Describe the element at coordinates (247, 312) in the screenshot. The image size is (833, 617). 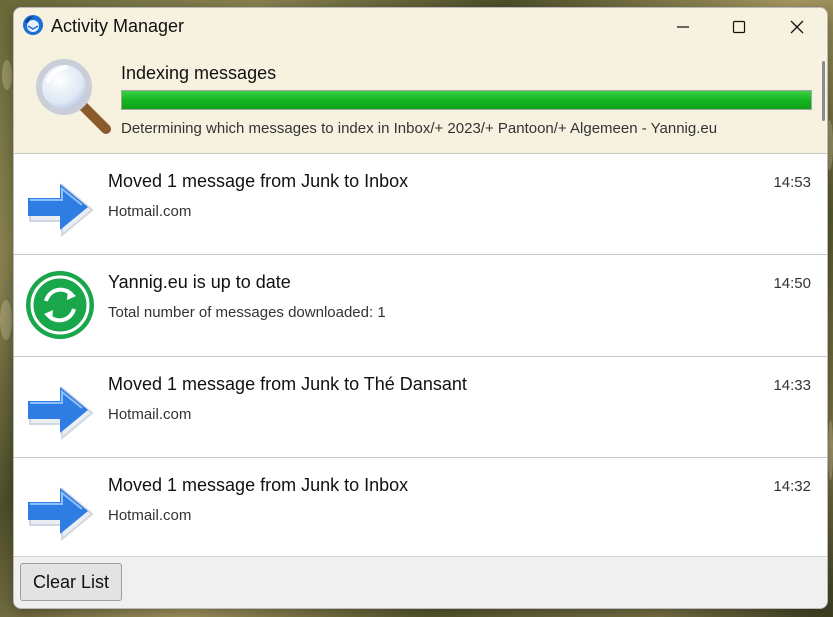
I see `event-details: Total number of messages downloaded: 1` at that location.